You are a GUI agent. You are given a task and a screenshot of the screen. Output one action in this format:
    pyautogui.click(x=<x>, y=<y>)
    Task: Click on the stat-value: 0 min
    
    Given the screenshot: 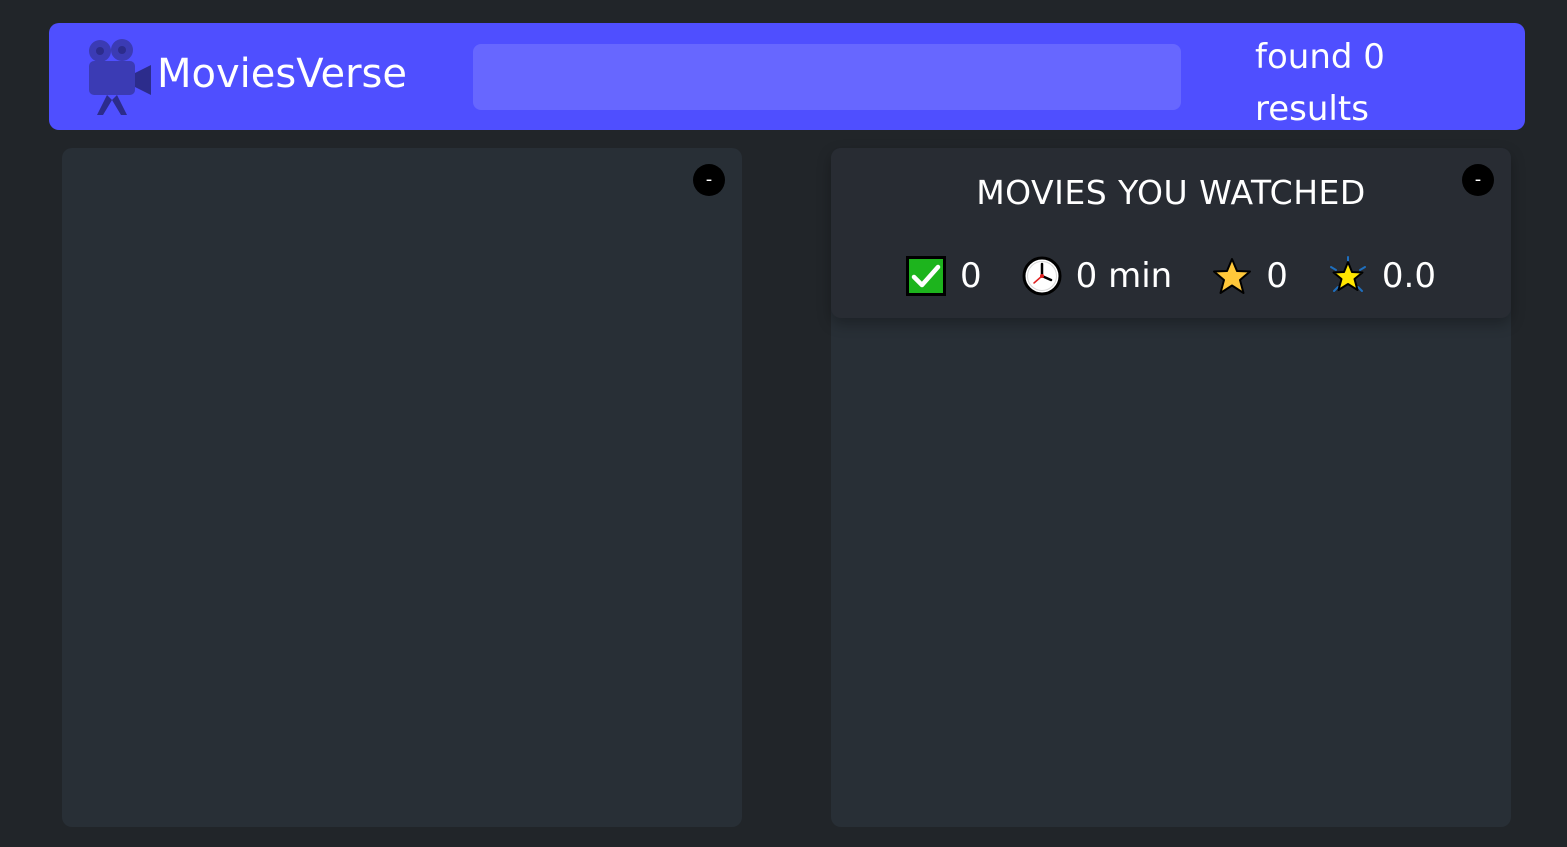 What is the action you would take?
    pyautogui.click(x=1124, y=276)
    